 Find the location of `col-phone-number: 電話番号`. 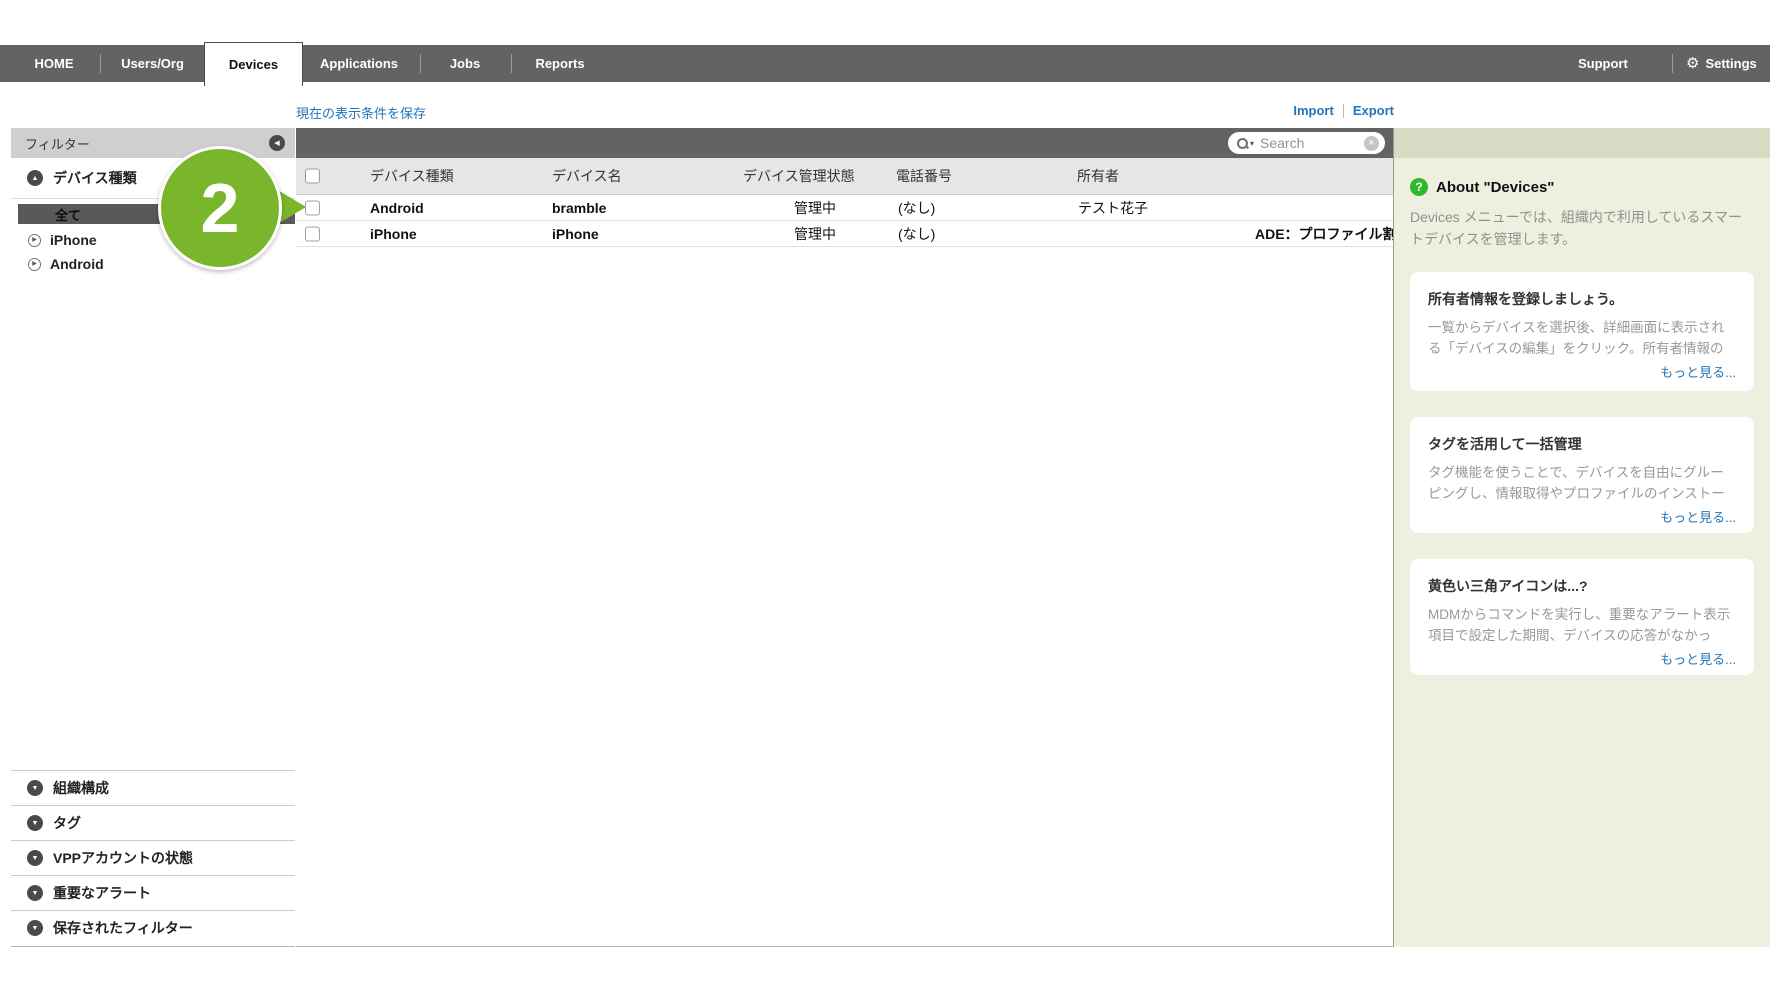

col-phone-number: 電話番号 is located at coordinates (924, 176).